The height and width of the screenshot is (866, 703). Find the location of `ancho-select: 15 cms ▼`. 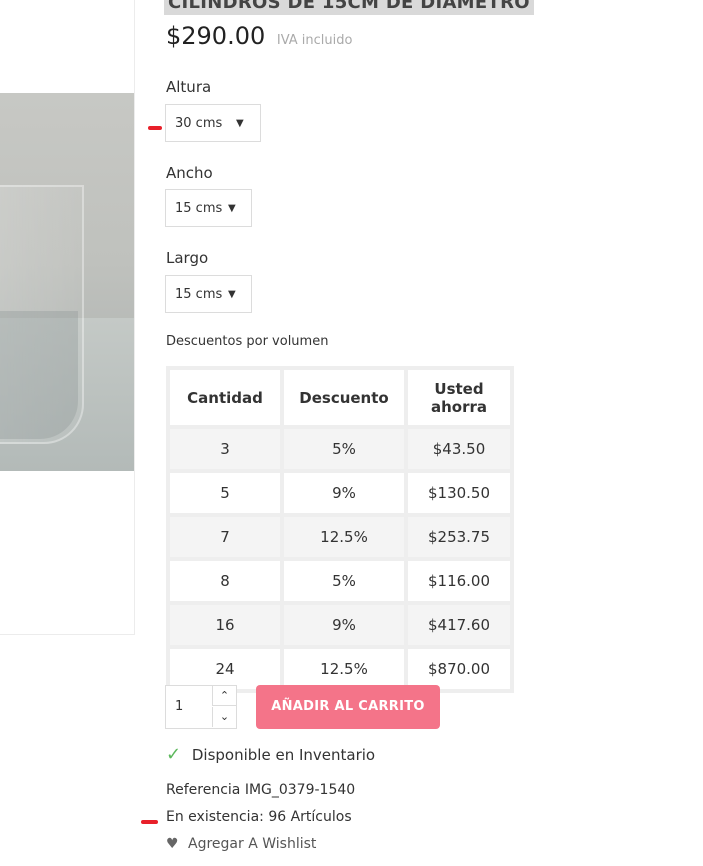

ancho-select: 15 cms ▼ is located at coordinates (208, 208).